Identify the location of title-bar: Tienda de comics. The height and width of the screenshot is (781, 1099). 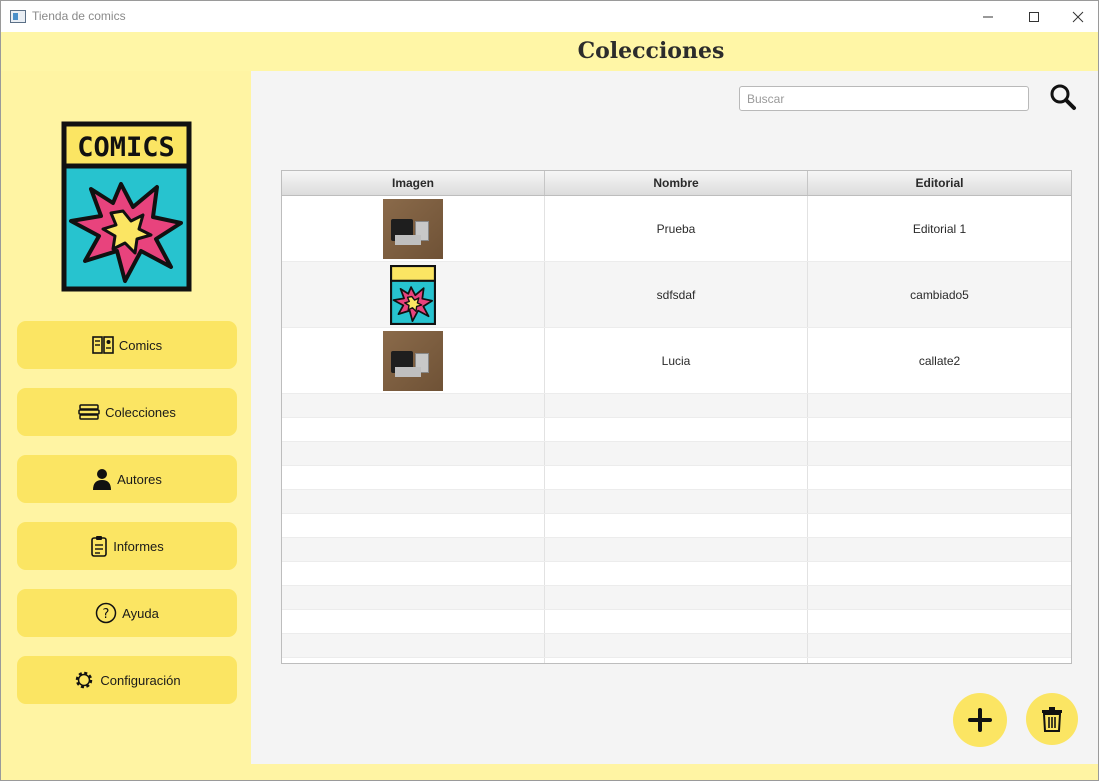
(549, 16).